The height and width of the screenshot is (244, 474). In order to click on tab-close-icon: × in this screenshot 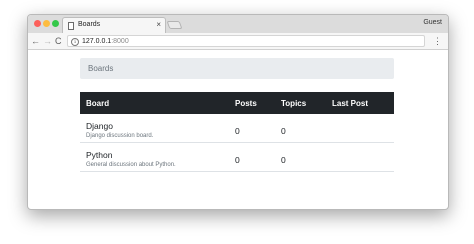, I will do `click(158, 25)`.